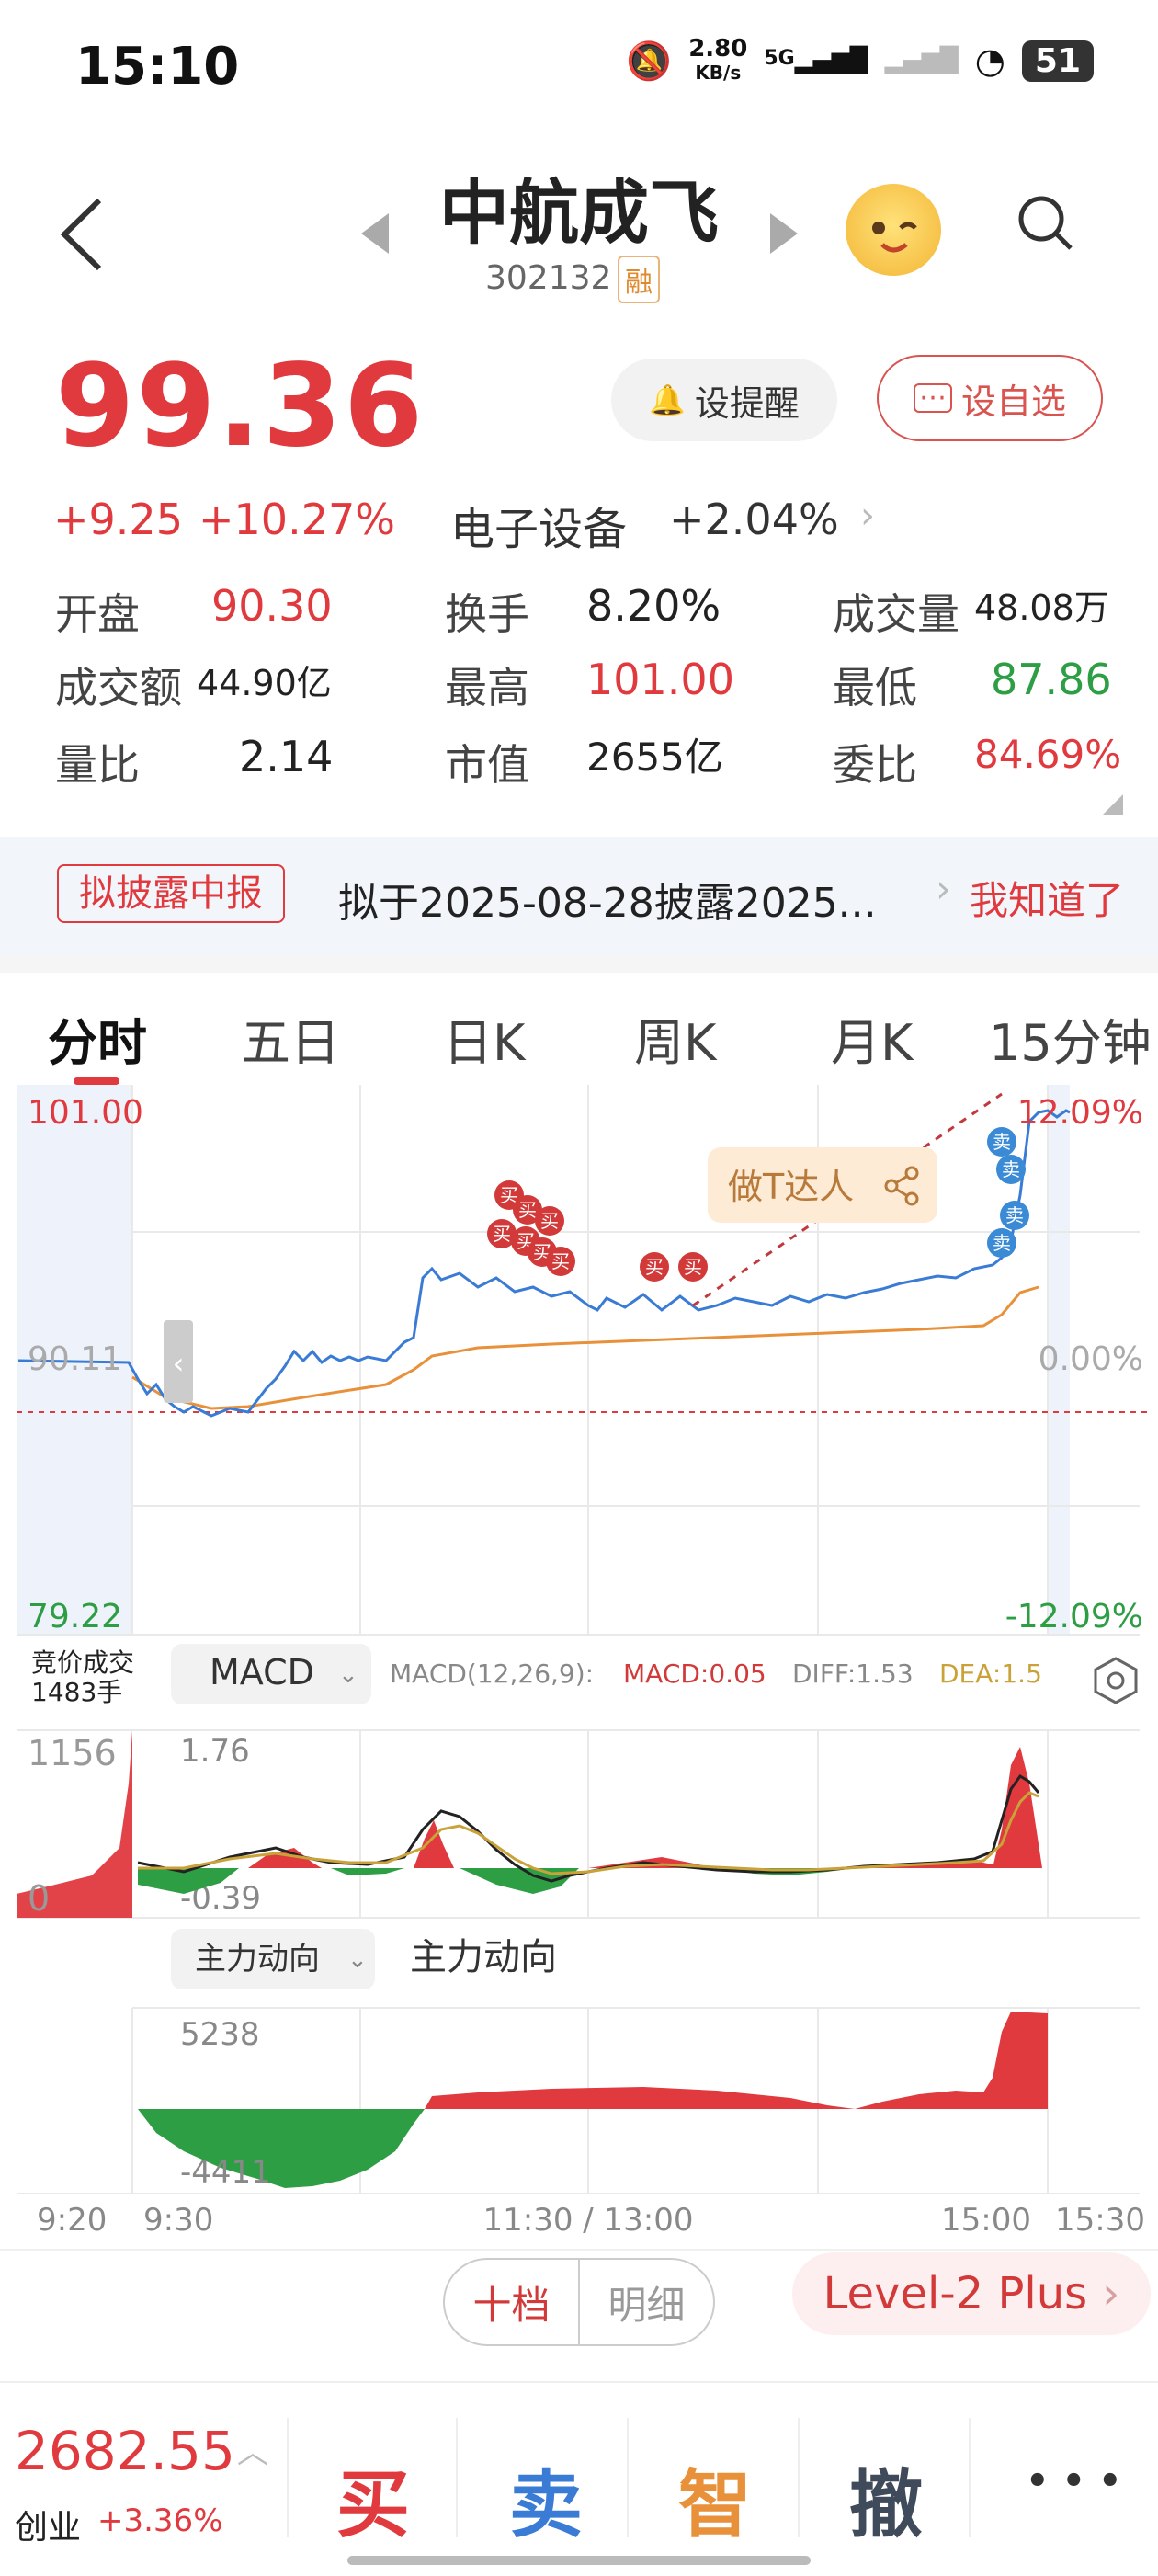 This screenshot has width=1158, height=2576. I want to click on stat-label: 量比, so click(97, 765).